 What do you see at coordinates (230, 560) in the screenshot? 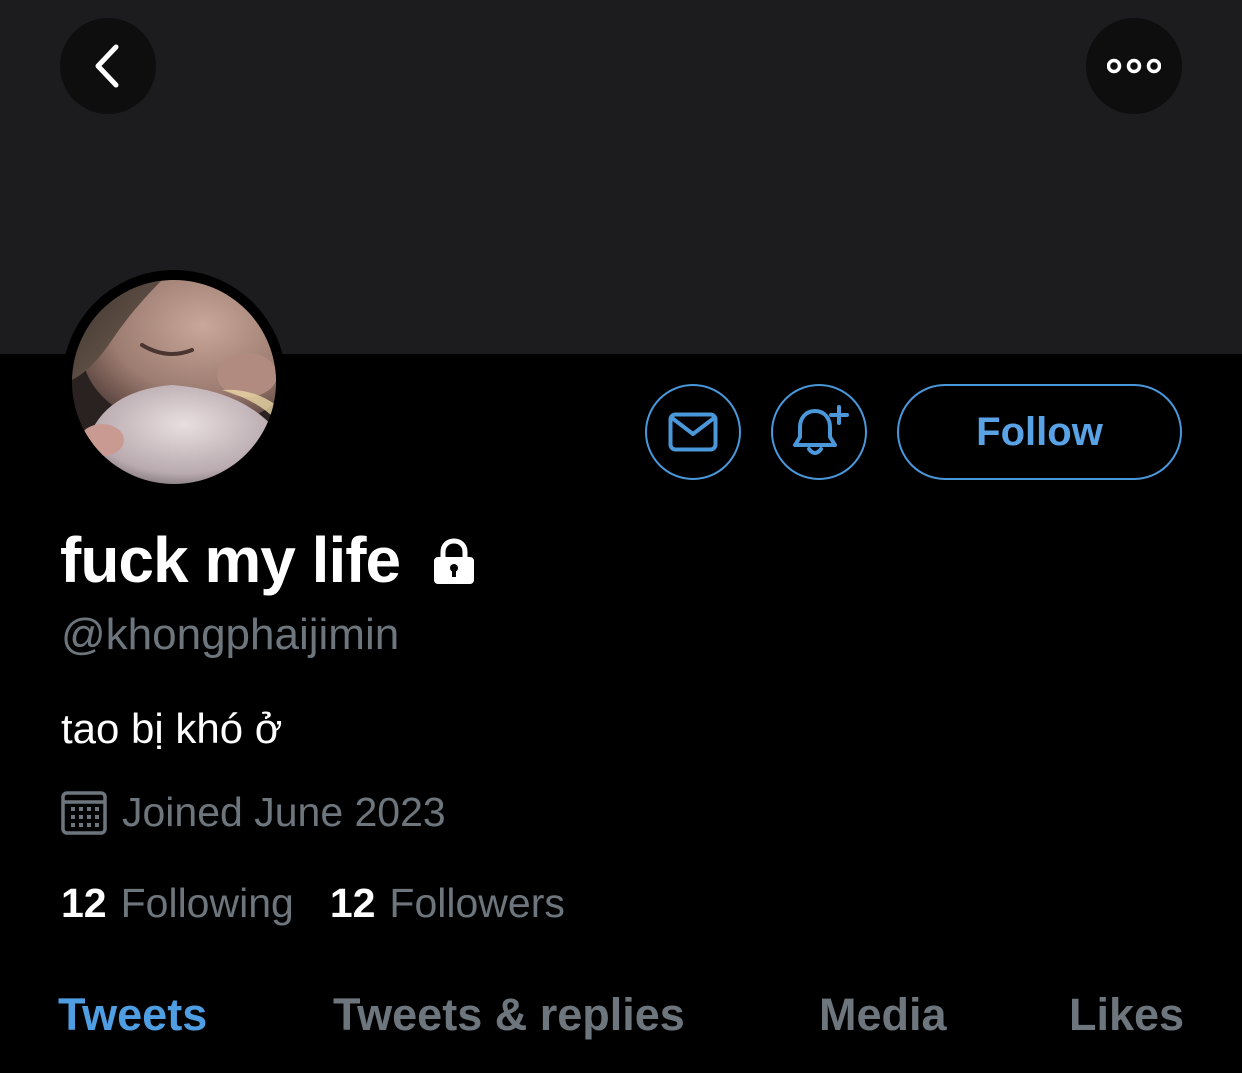
I see `display-name: fuck my life` at bounding box center [230, 560].